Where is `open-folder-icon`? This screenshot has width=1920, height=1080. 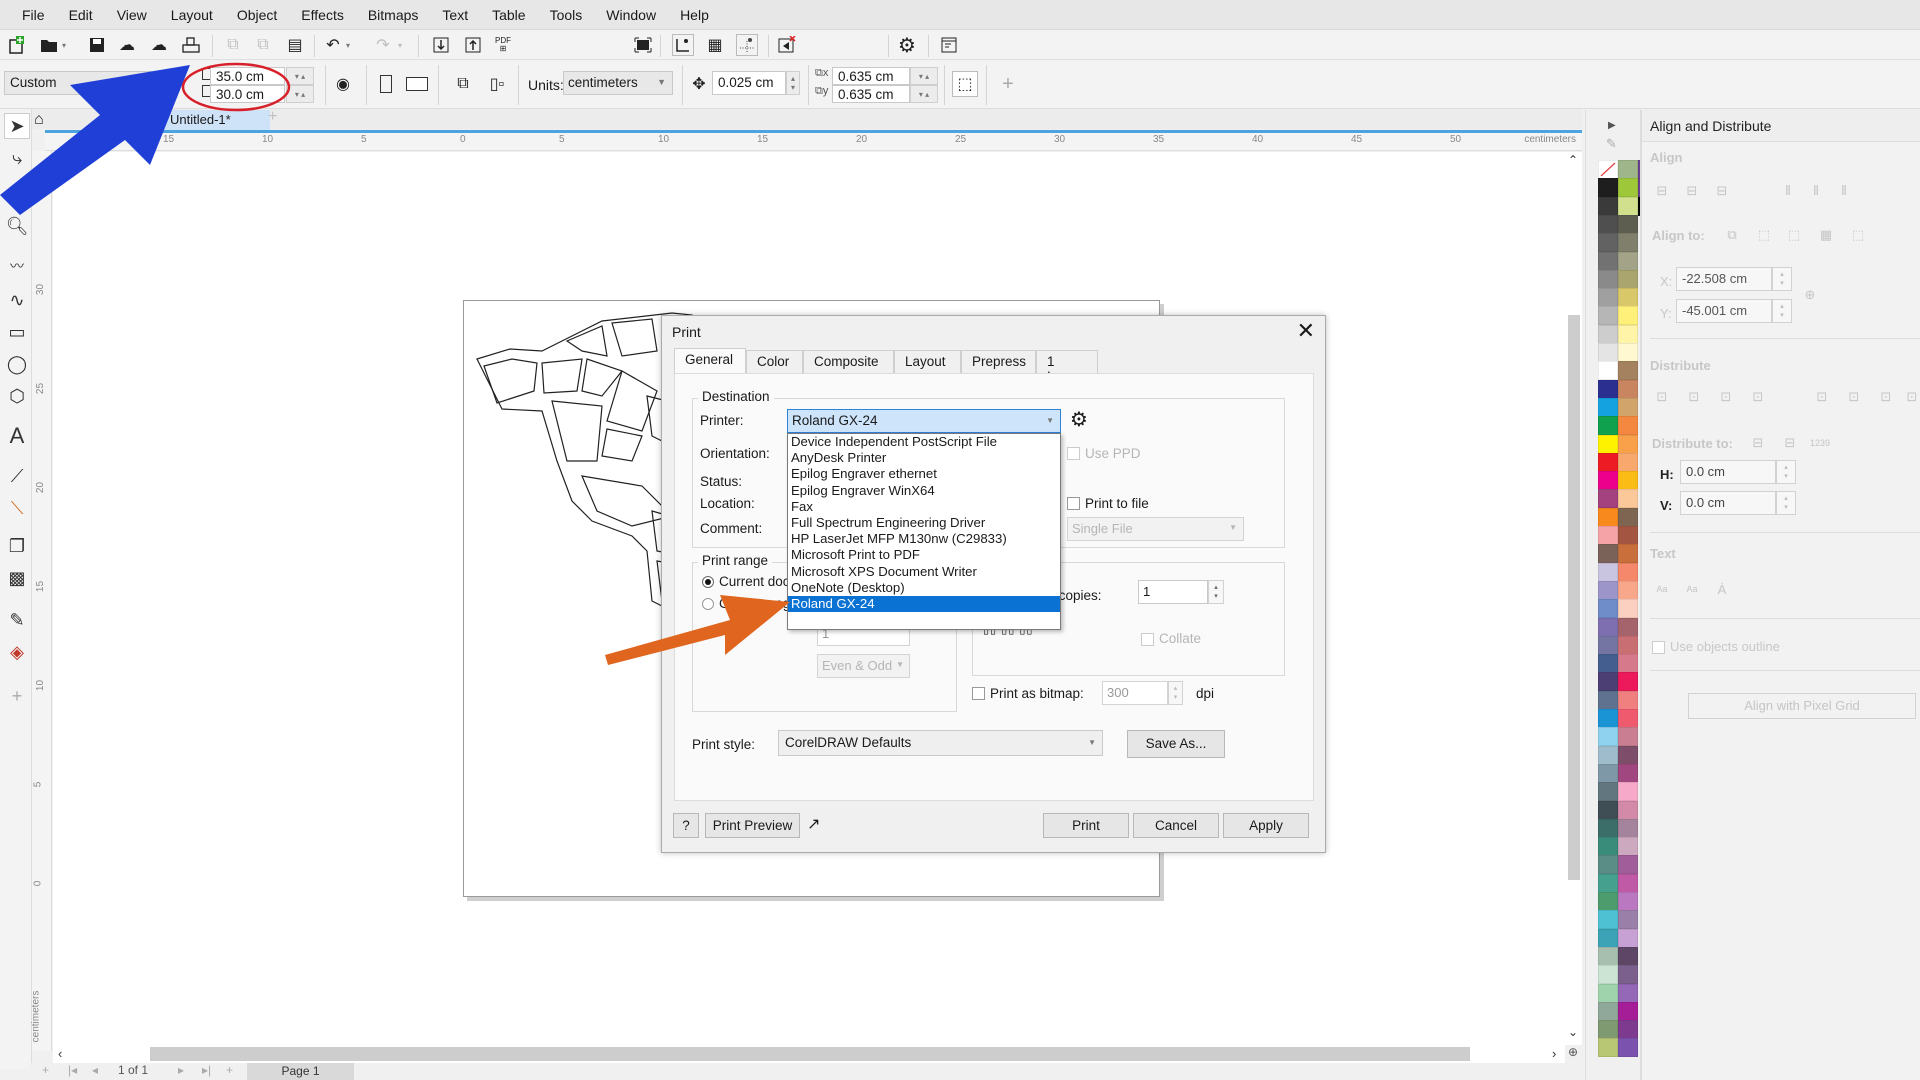
open-folder-icon is located at coordinates (49, 45).